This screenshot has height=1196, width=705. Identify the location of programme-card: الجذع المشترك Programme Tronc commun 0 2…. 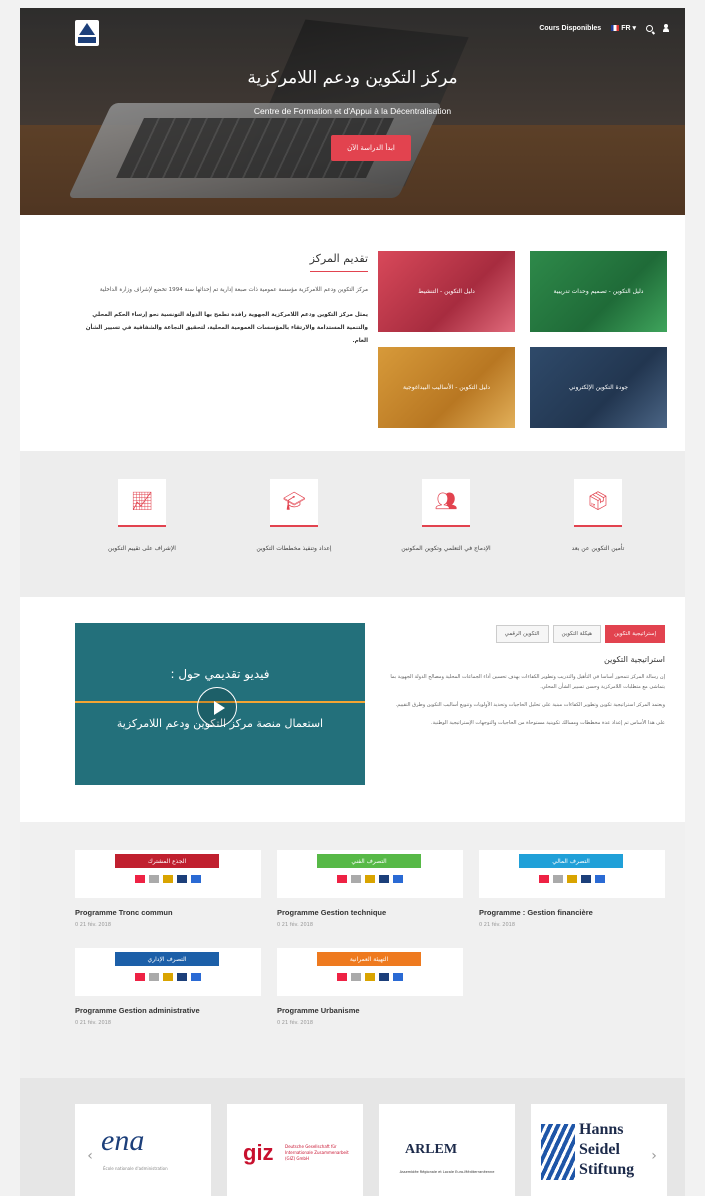
(168, 889).